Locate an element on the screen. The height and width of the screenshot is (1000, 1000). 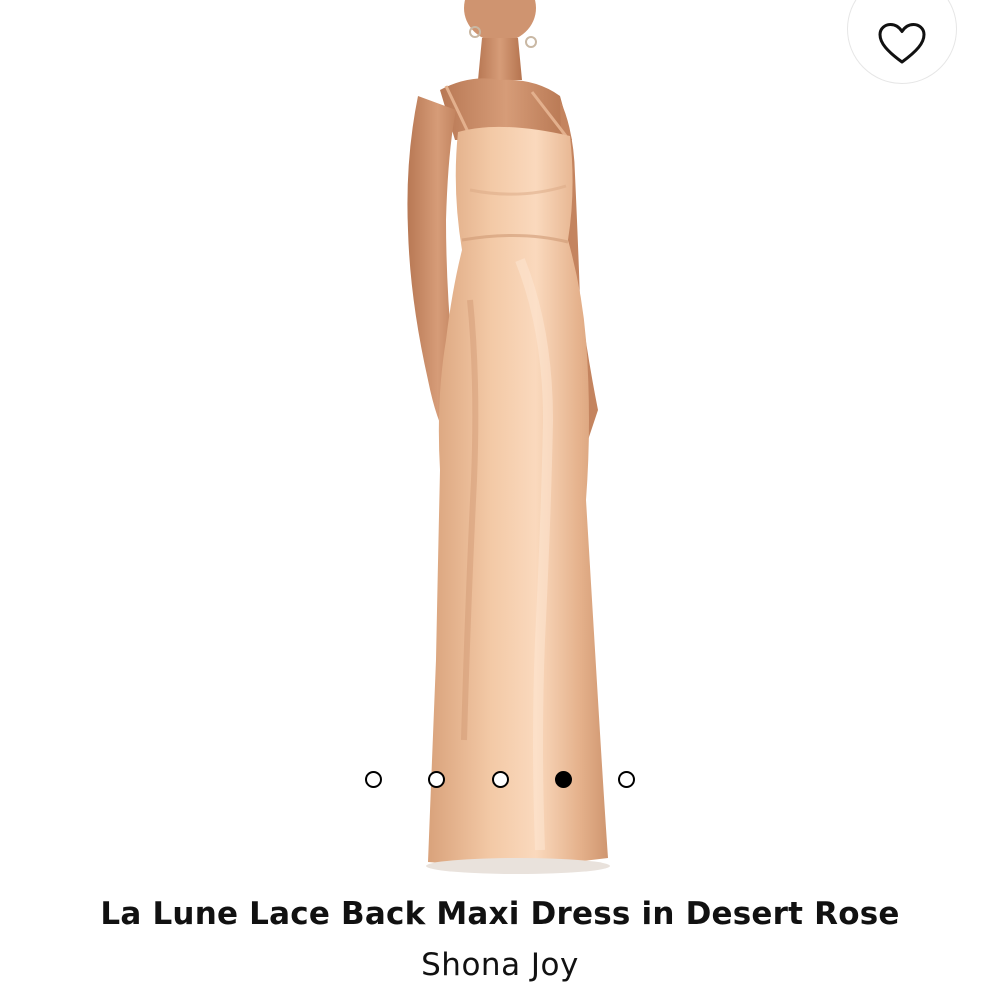
heart-outline-icon is located at coordinates (902, 44).